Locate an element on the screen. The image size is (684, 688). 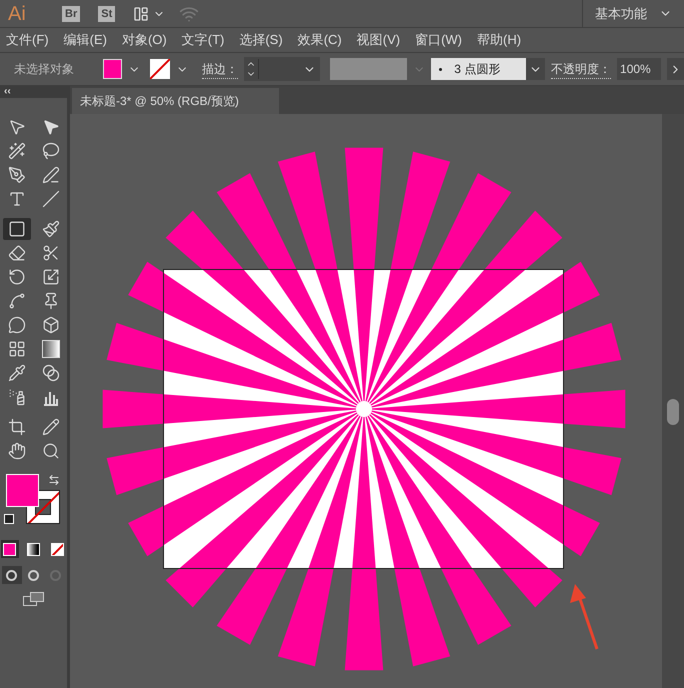
pen-icon is located at coordinates (17, 175).